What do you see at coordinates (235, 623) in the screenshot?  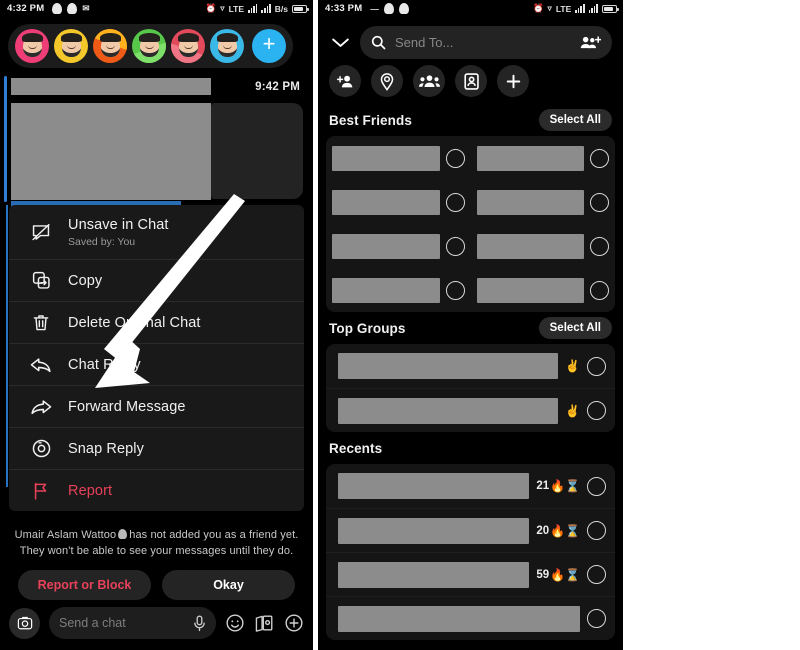 I see `smiley-icon` at bounding box center [235, 623].